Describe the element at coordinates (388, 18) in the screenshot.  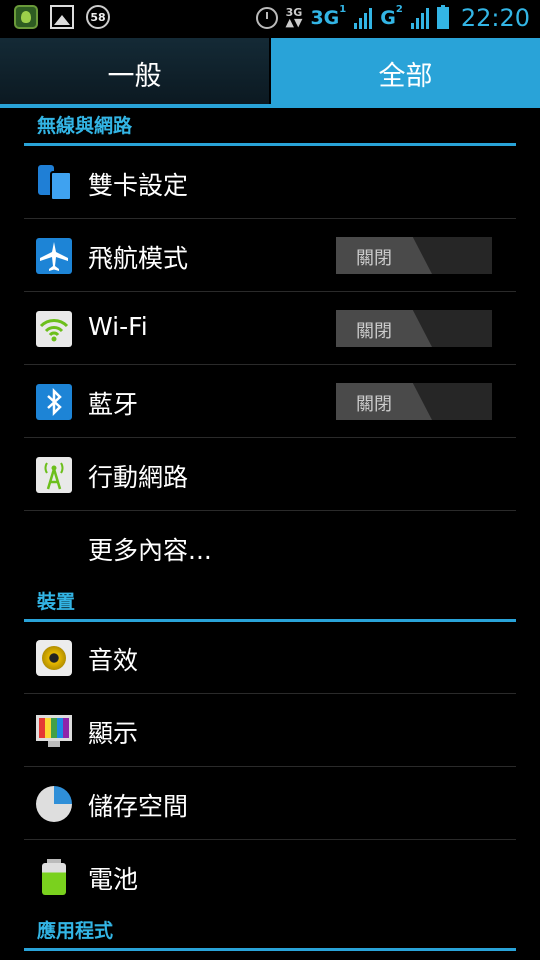
I see `network-type-2: G` at that location.